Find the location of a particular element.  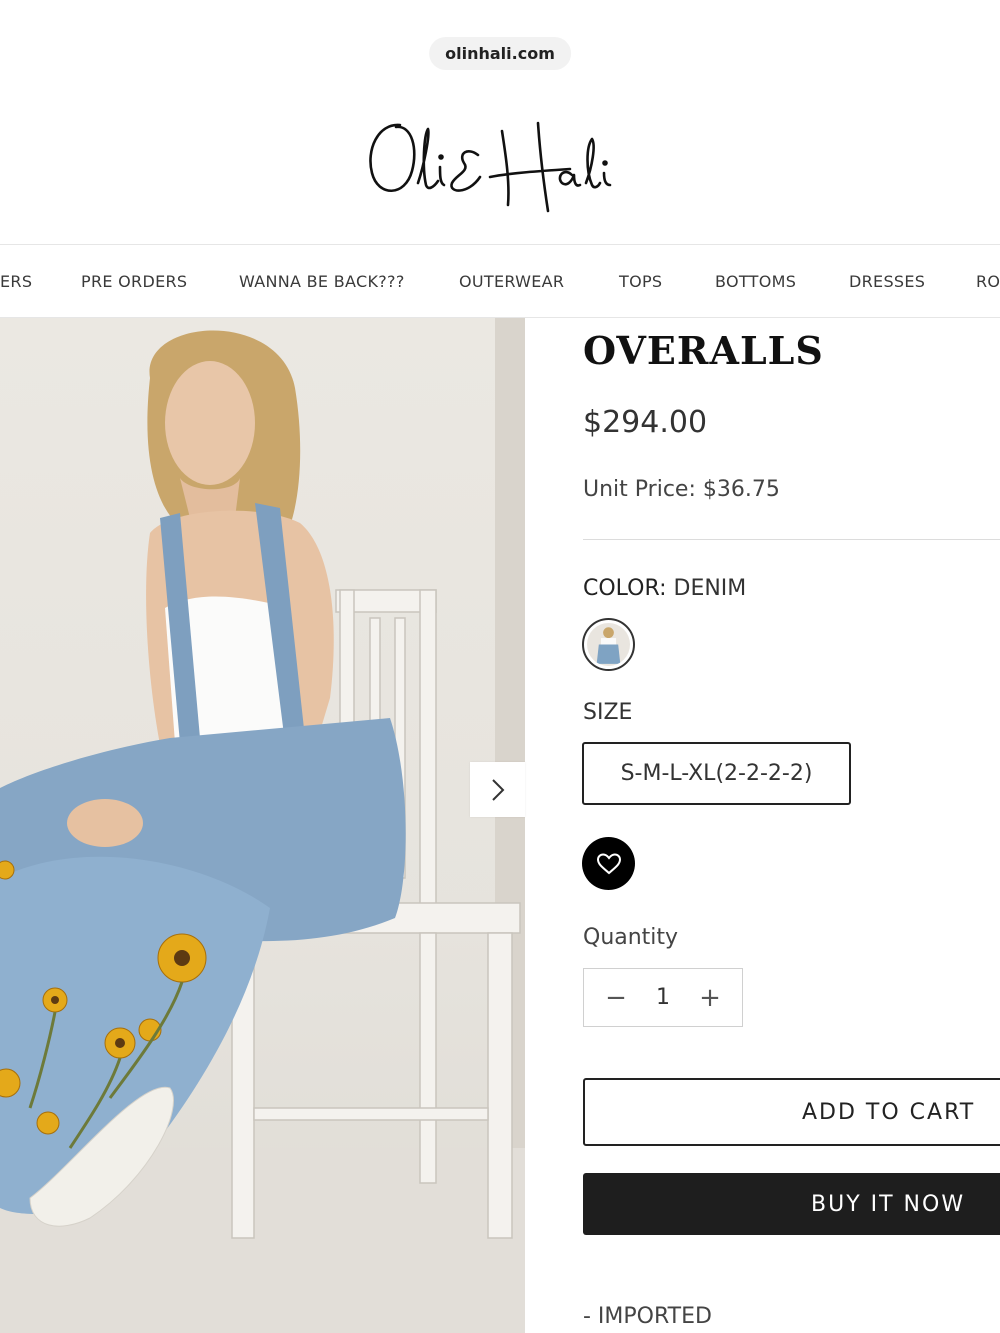

color-label: COLOR: DENIM is located at coordinates (664, 588).